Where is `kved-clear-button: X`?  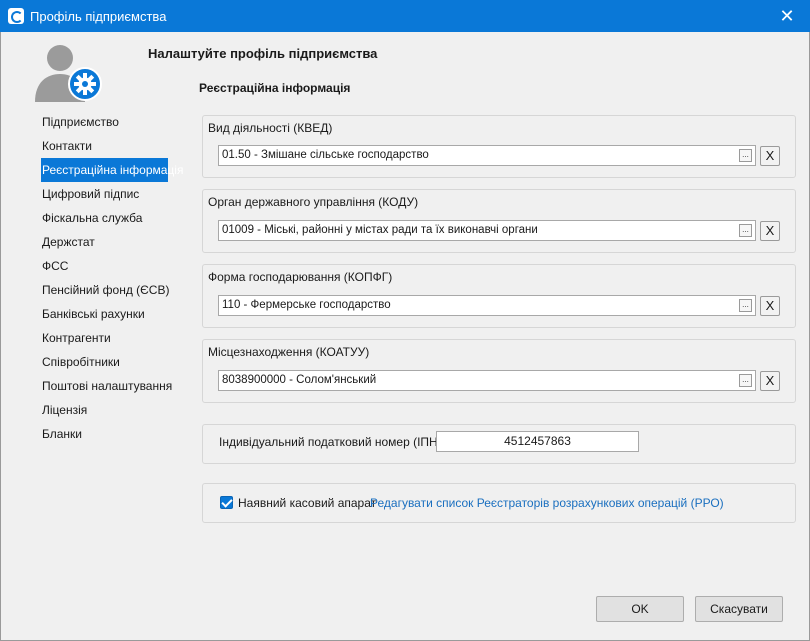
kved-clear-button: X is located at coordinates (770, 156).